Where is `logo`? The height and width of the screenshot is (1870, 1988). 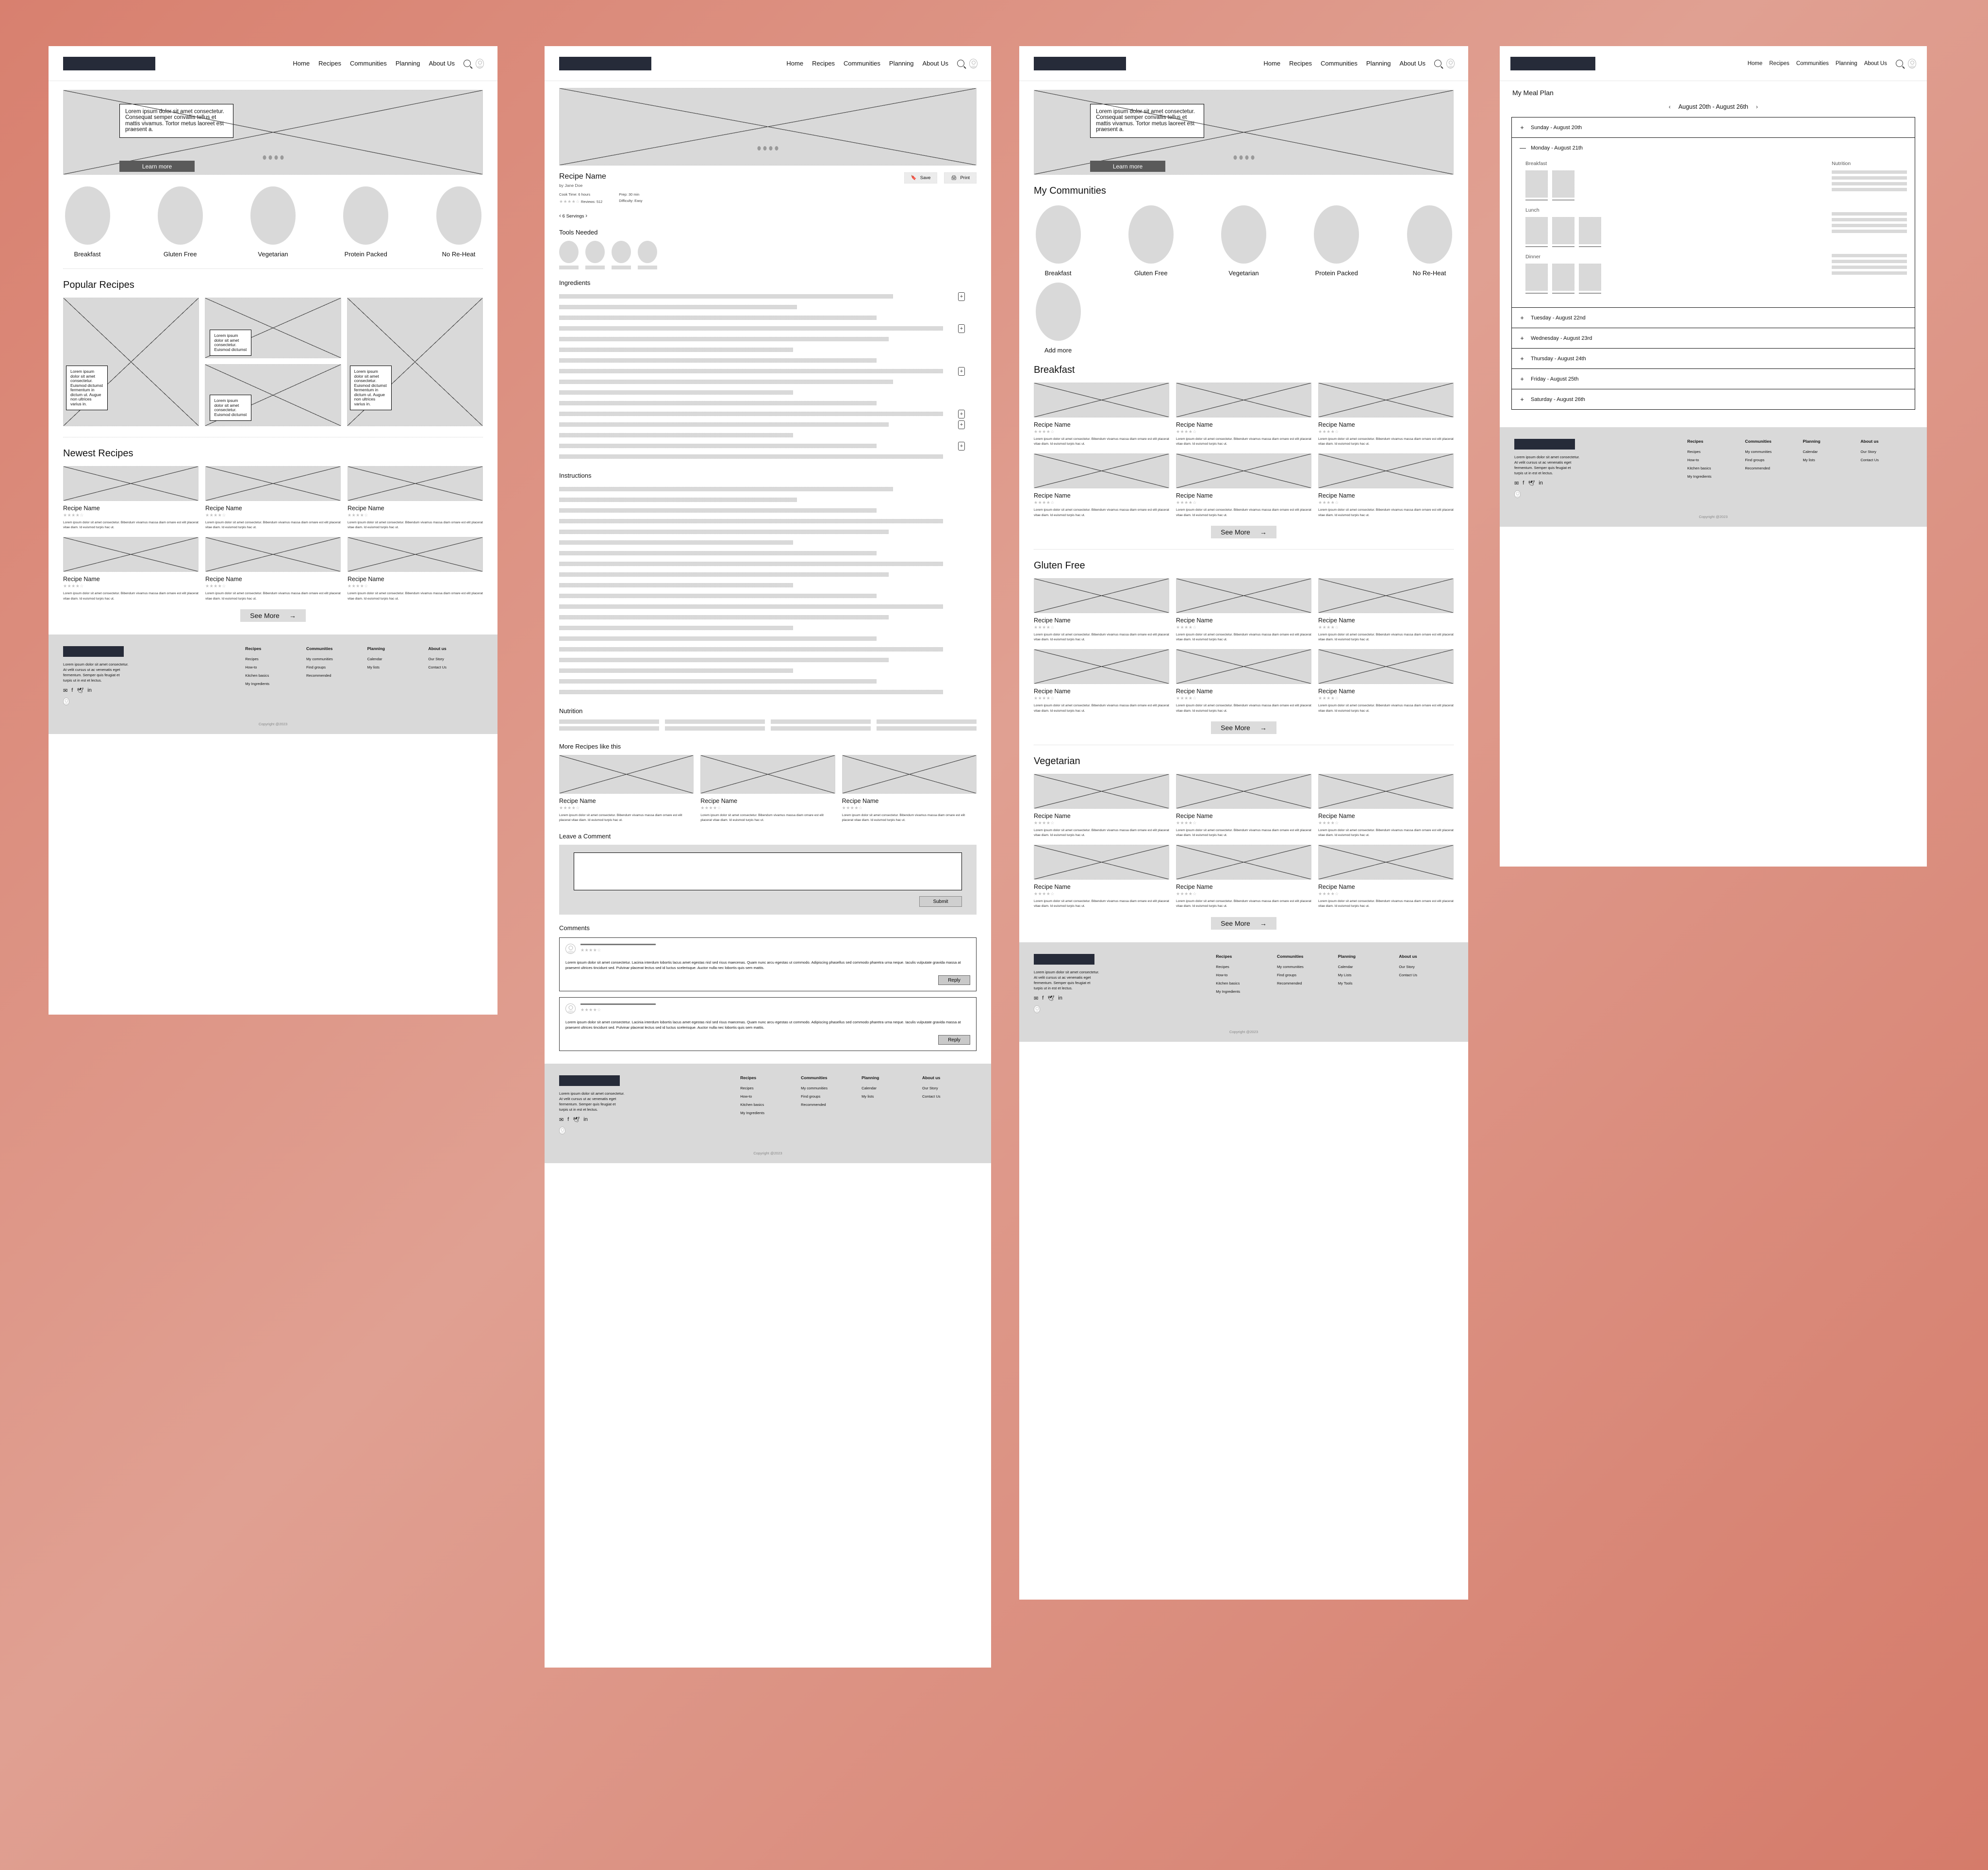 logo is located at coordinates (1080, 63).